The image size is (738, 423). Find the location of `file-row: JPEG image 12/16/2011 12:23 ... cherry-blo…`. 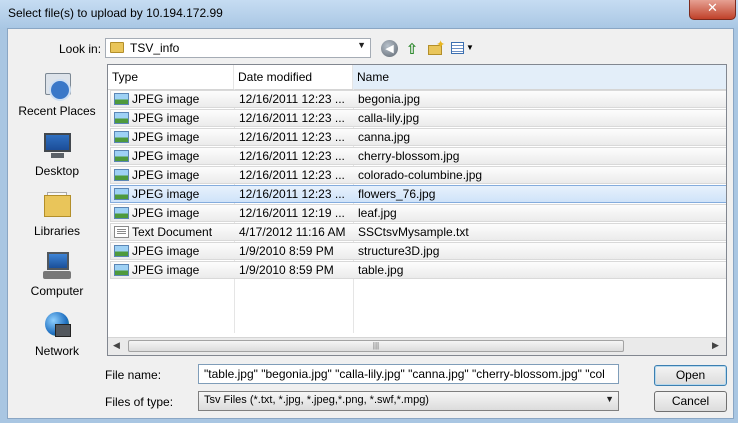

file-row: JPEG image 12/16/2011 12:23 ... cherry-blo… is located at coordinates (418, 156).